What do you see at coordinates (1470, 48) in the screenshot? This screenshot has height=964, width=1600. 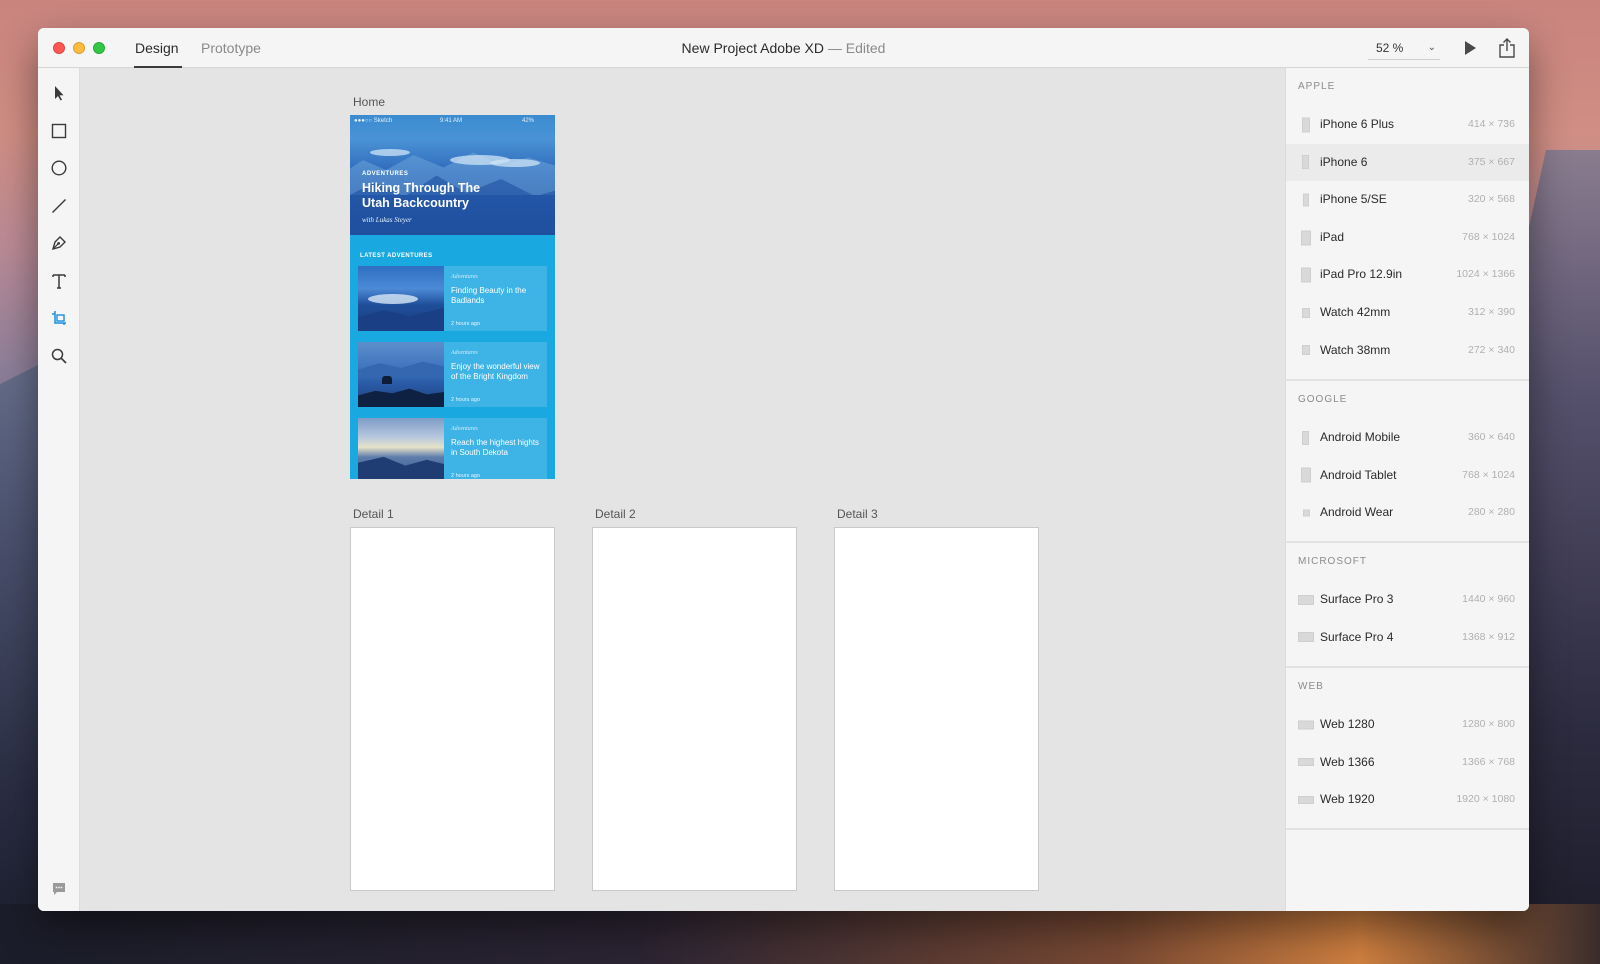 I see `play-icon` at bounding box center [1470, 48].